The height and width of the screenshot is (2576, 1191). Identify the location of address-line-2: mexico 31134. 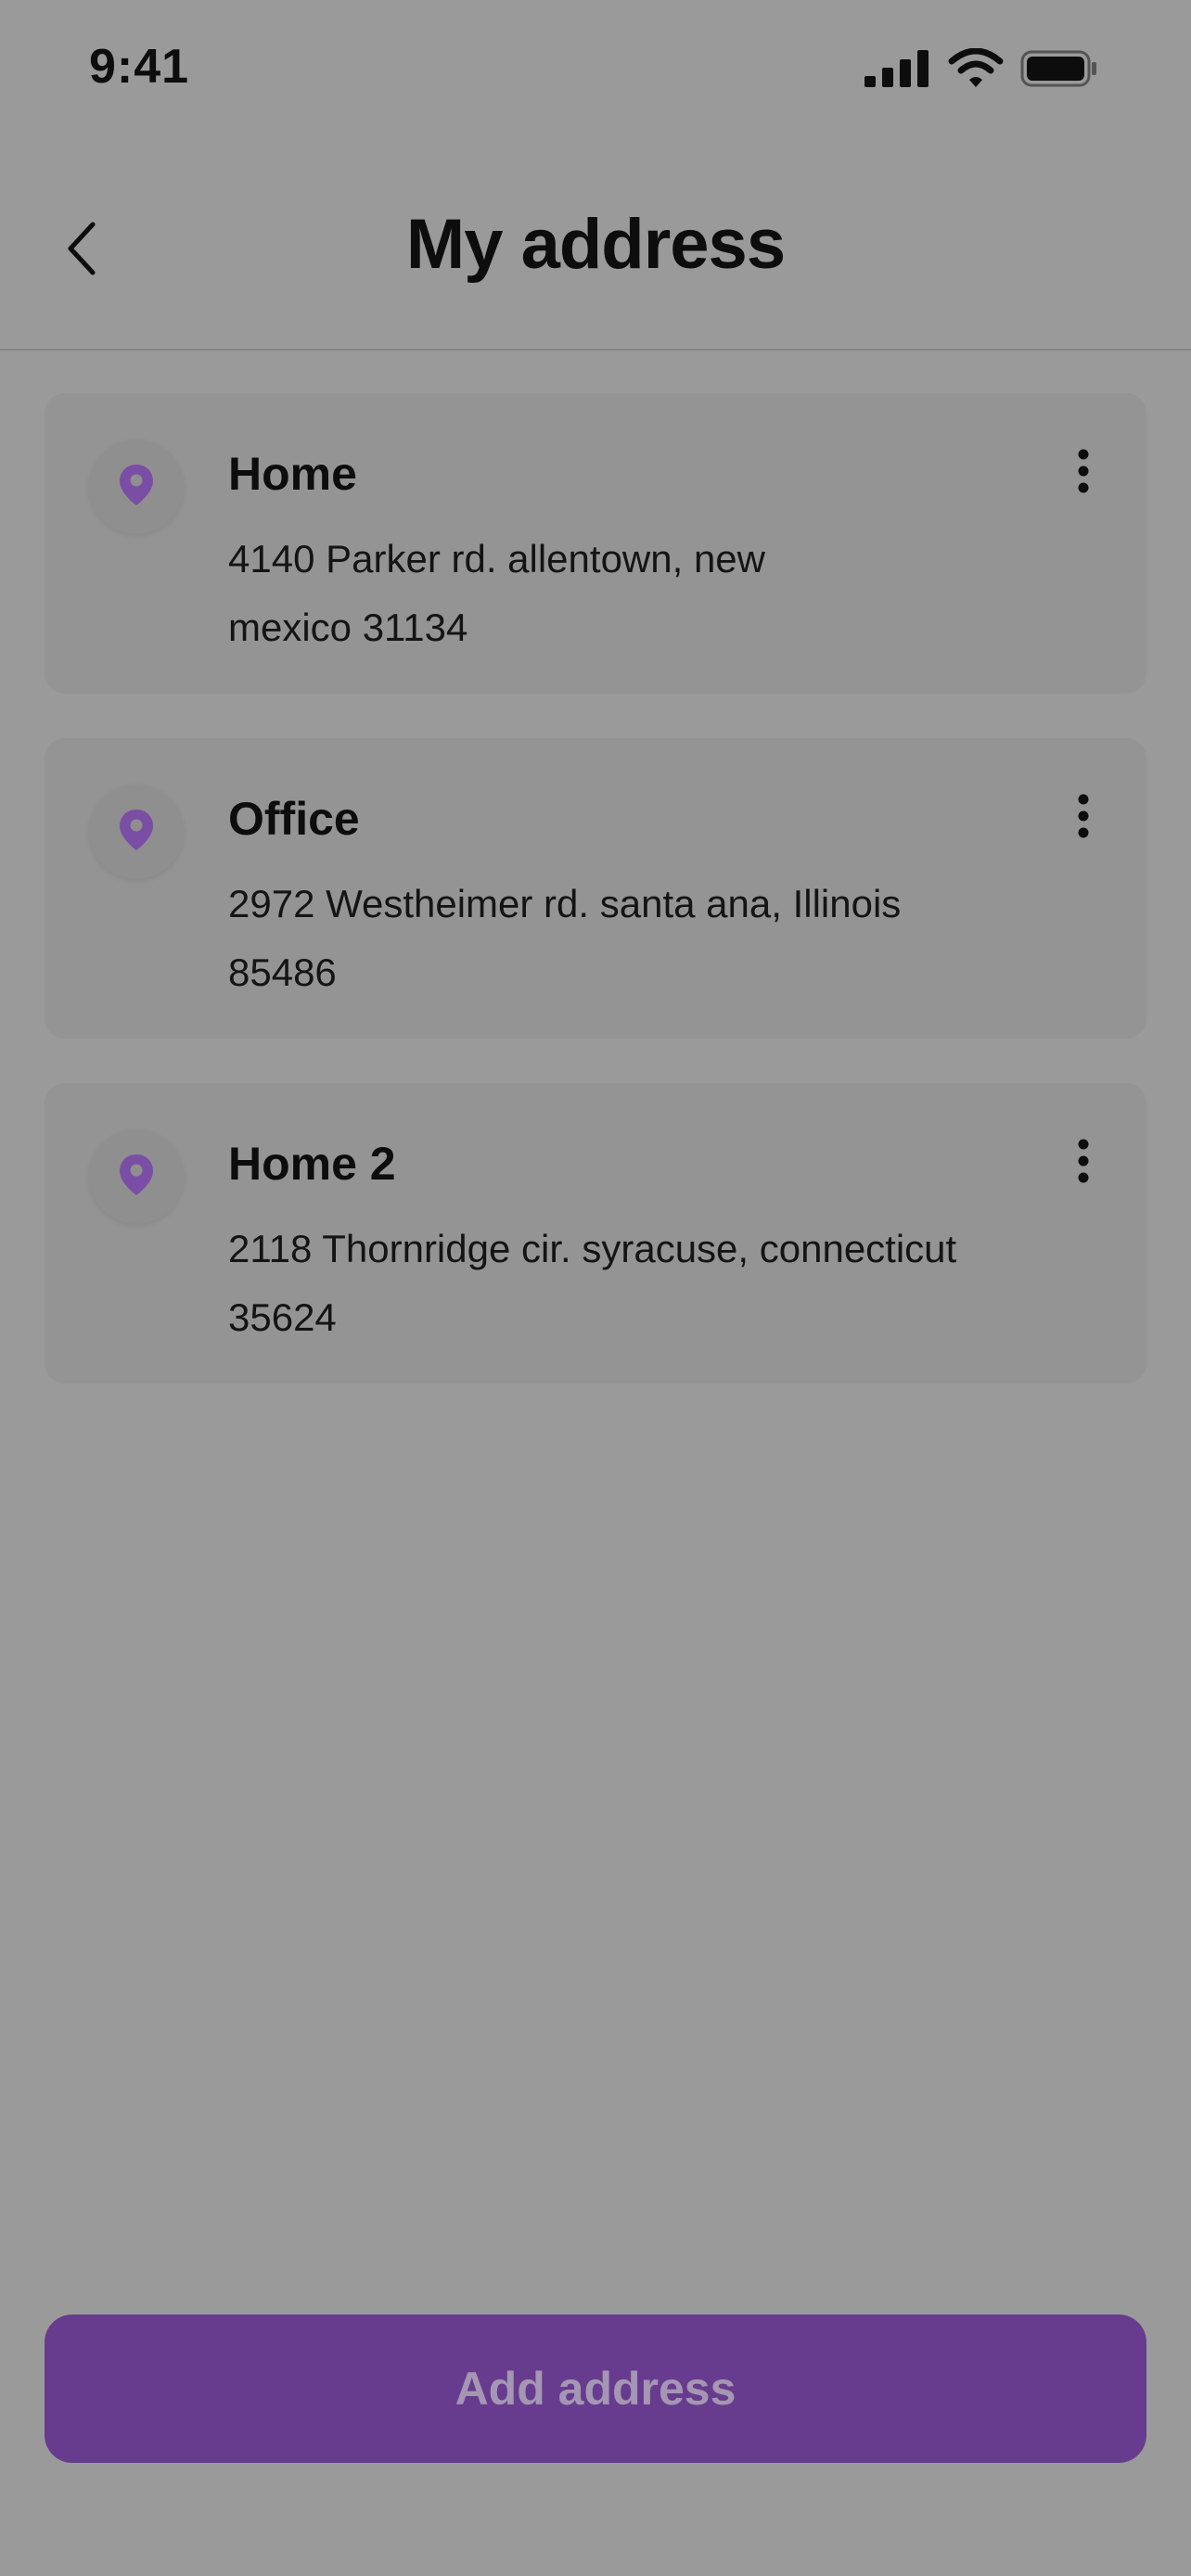
(348, 628).